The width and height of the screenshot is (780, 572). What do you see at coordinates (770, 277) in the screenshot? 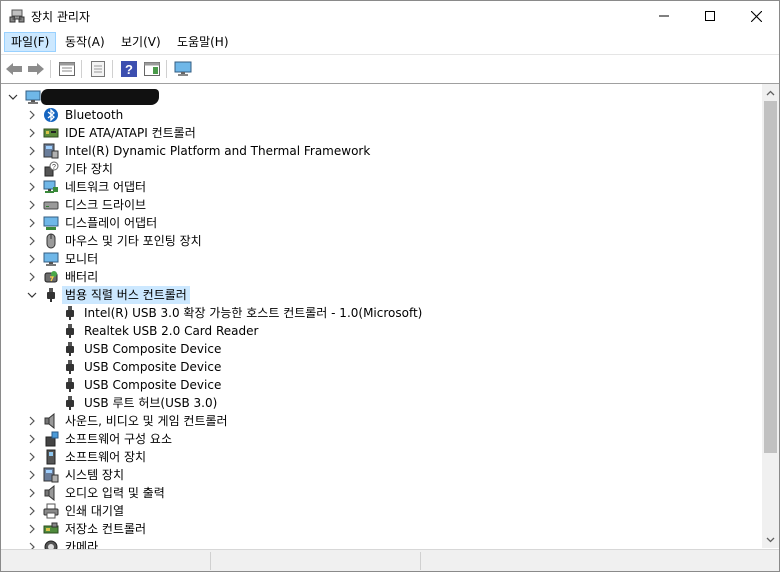
I see `scrollbar-thumb` at bounding box center [770, 277].